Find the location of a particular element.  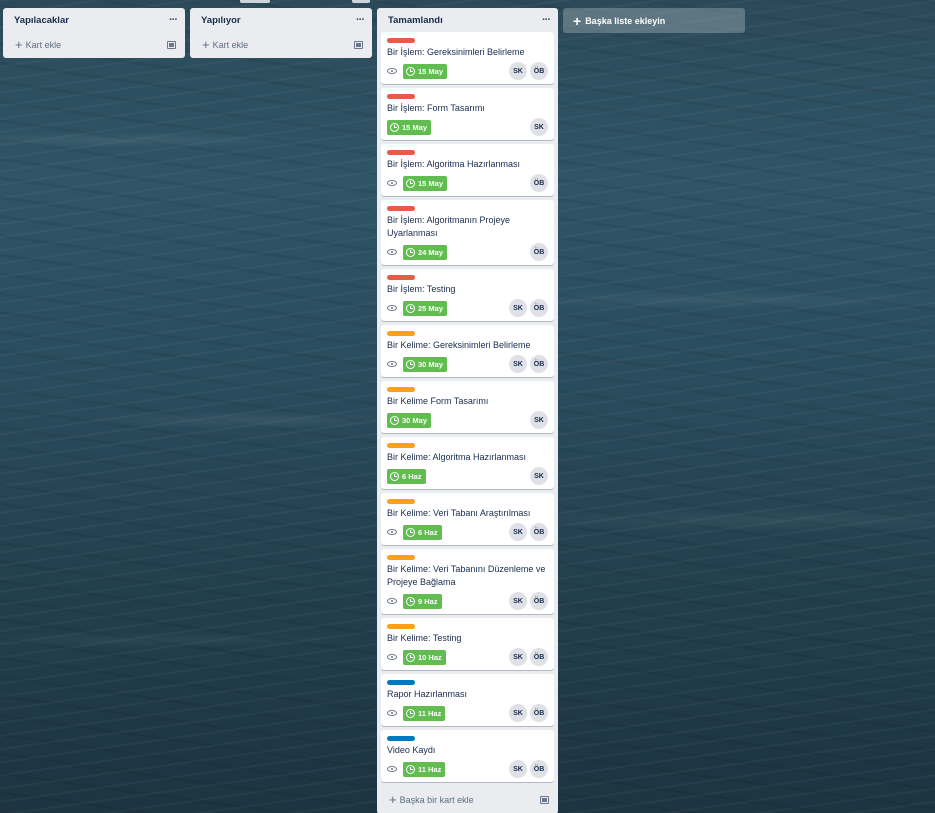

card-title: Bir İşlem: Gereksinimleri Belirleme is located at coordinates (456, 52).